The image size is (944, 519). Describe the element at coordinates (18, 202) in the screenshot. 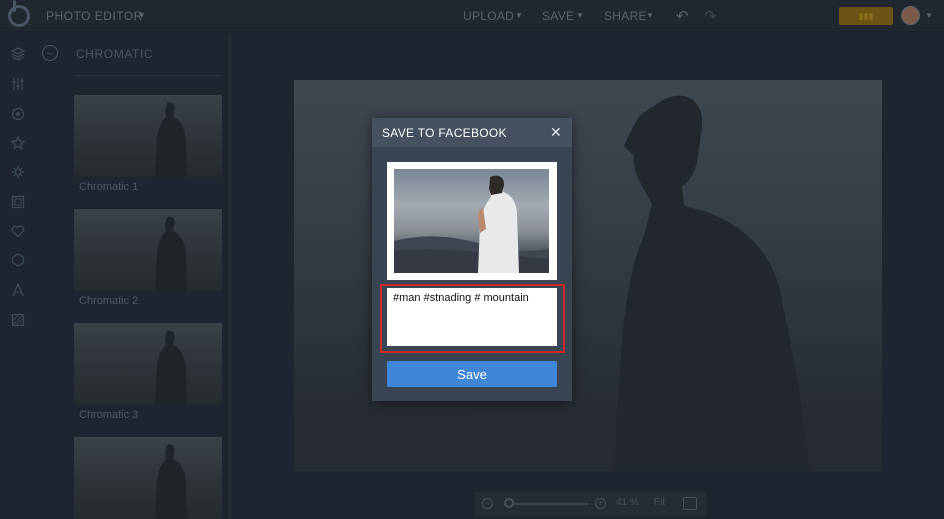

I see `frame-icon` at that location.